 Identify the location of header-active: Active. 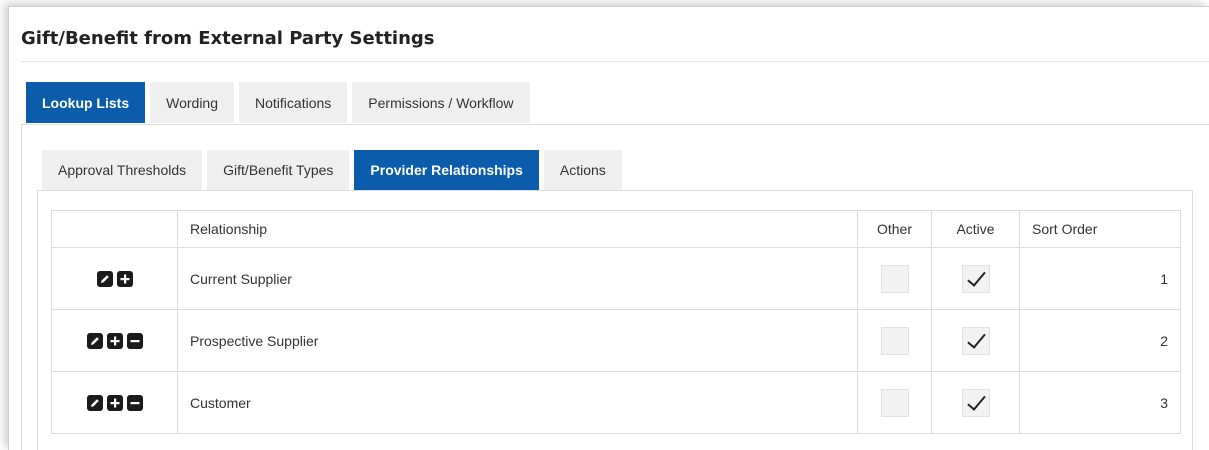
(975, 229).